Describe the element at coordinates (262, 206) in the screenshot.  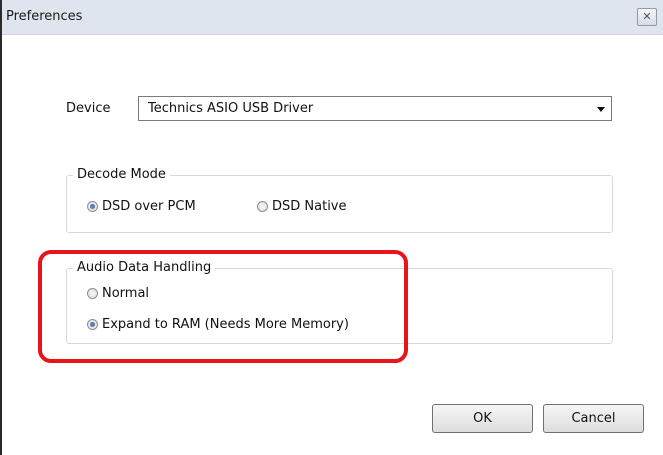
I see `radio-unchecked-icon` at that location.